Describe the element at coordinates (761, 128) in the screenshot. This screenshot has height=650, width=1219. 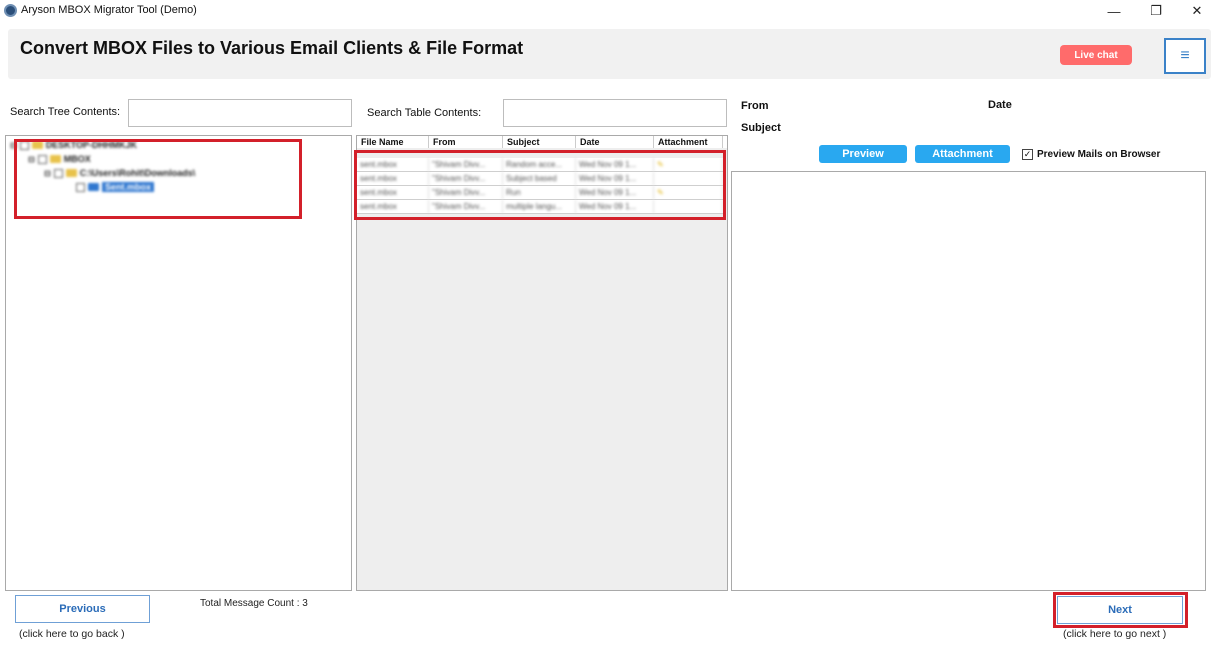
I see `subject-label: Subject` at that location.